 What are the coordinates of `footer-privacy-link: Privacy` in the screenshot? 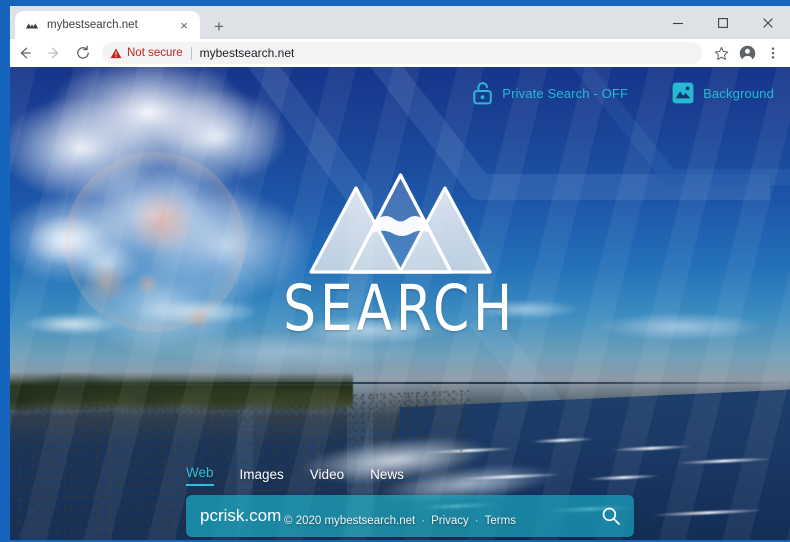 It's located at (450, 521).